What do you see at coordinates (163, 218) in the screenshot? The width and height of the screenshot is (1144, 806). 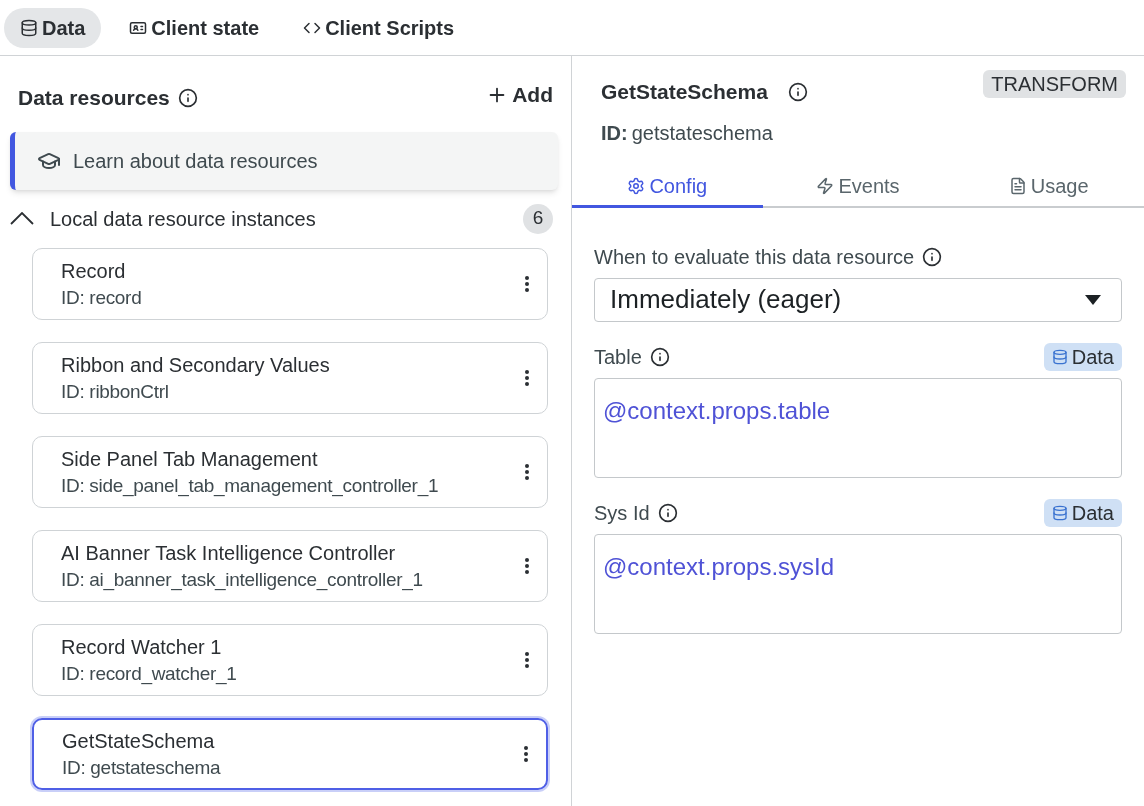 I see `section-toggle: Local data resource instances` at bounding box center [163, 218].